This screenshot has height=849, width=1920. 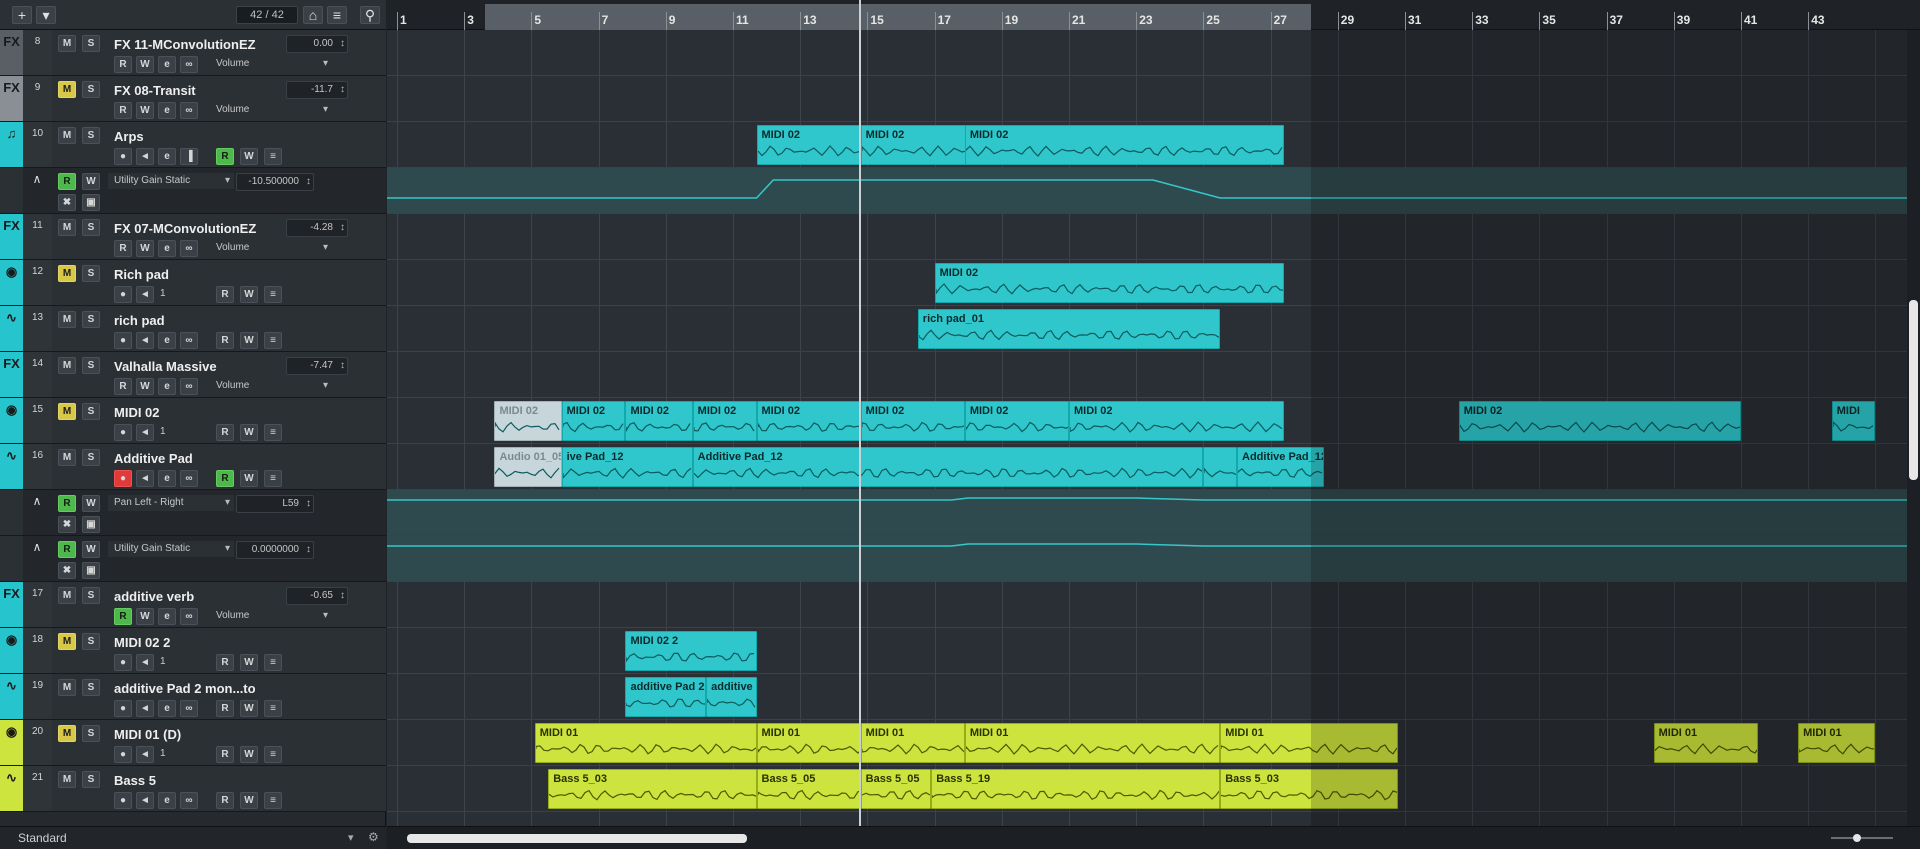 I want to click on track-name: Valhalla Massive, so click(x=165, y=366).